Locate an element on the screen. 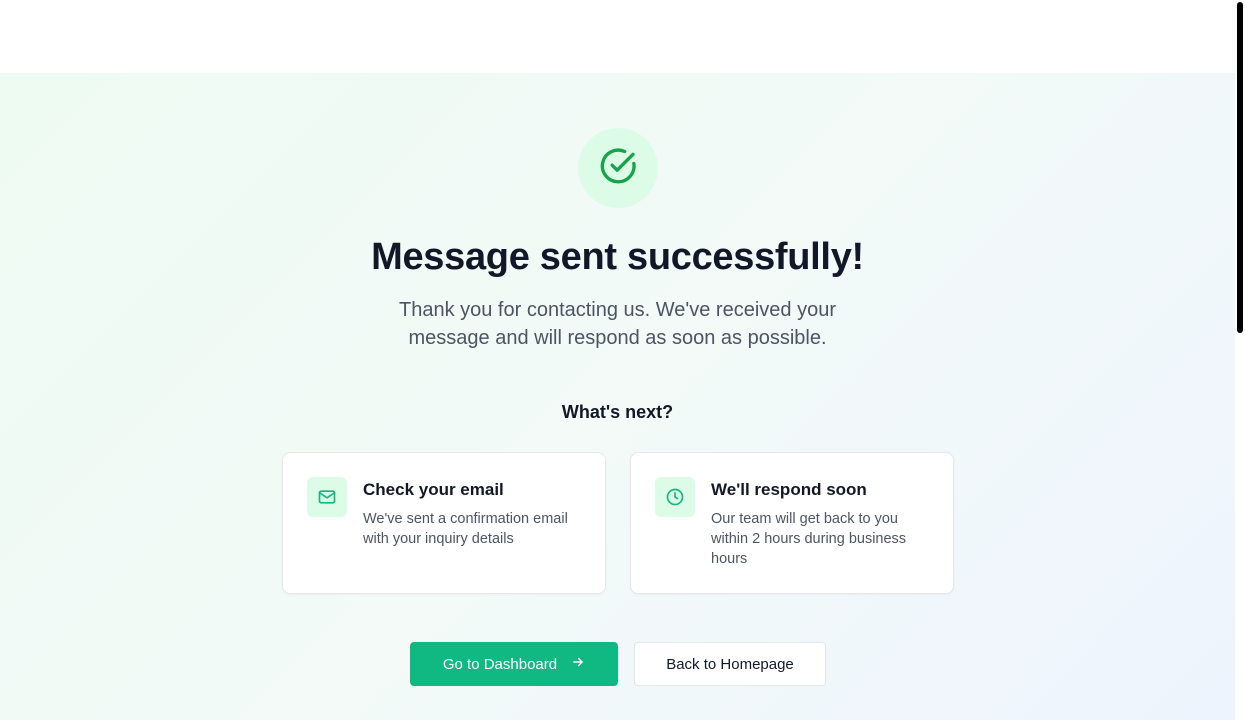  top-header-bar is located at coordinates (617, 36).